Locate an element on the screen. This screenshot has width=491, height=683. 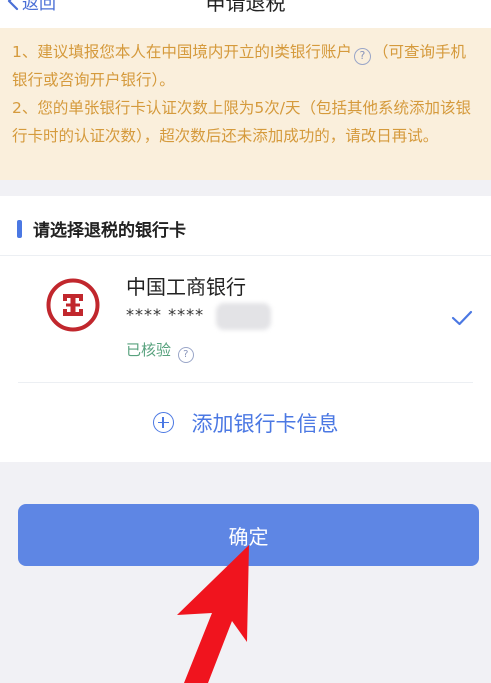
confirm-button: 确定 is located at coordinates (248, 535).